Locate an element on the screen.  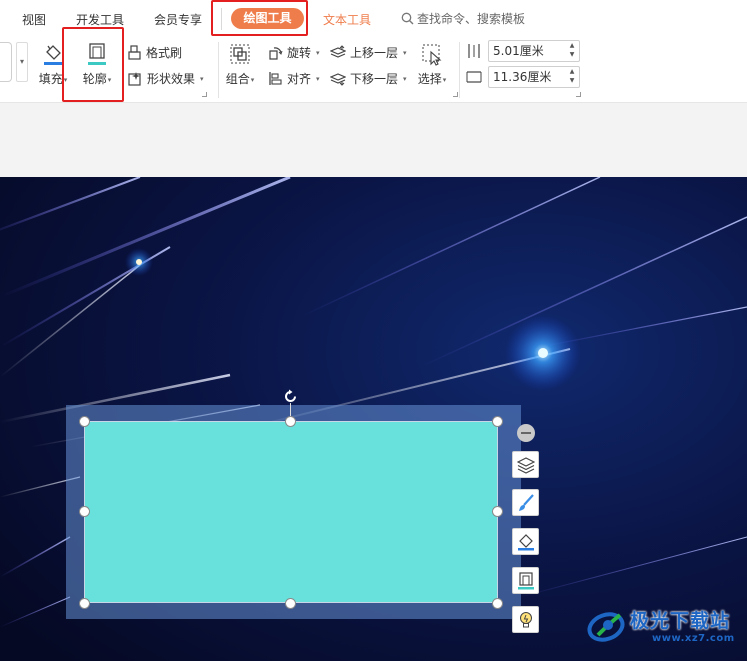
document-gap is located at coordinates (373, 139).